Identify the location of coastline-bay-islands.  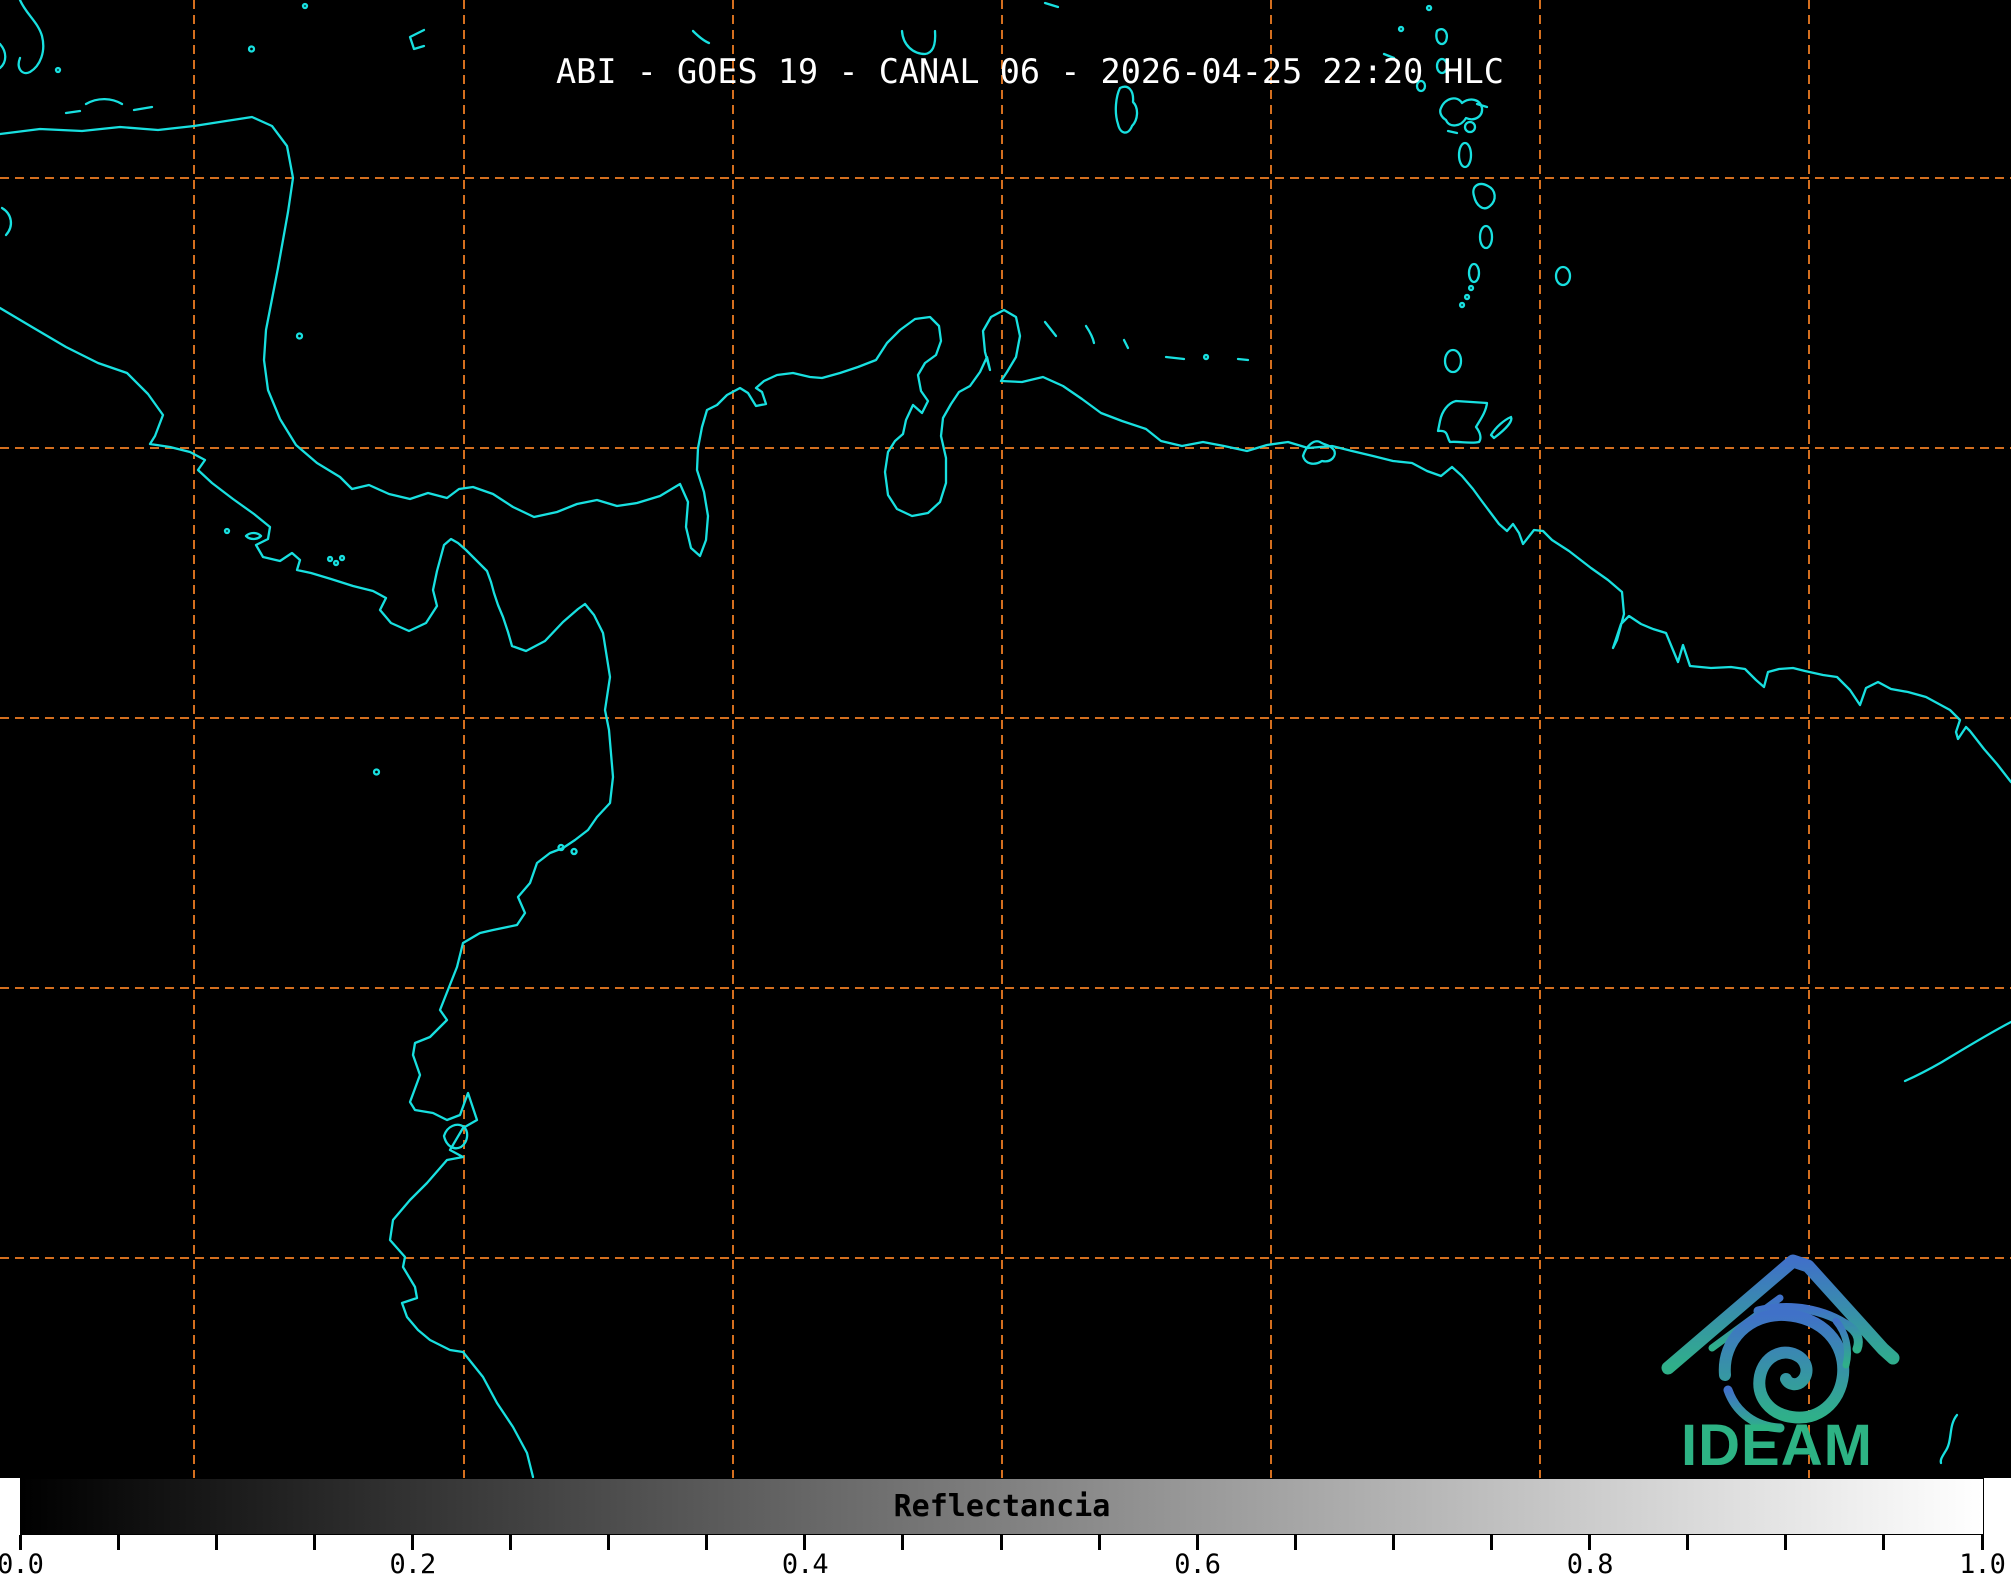
(109, 106).